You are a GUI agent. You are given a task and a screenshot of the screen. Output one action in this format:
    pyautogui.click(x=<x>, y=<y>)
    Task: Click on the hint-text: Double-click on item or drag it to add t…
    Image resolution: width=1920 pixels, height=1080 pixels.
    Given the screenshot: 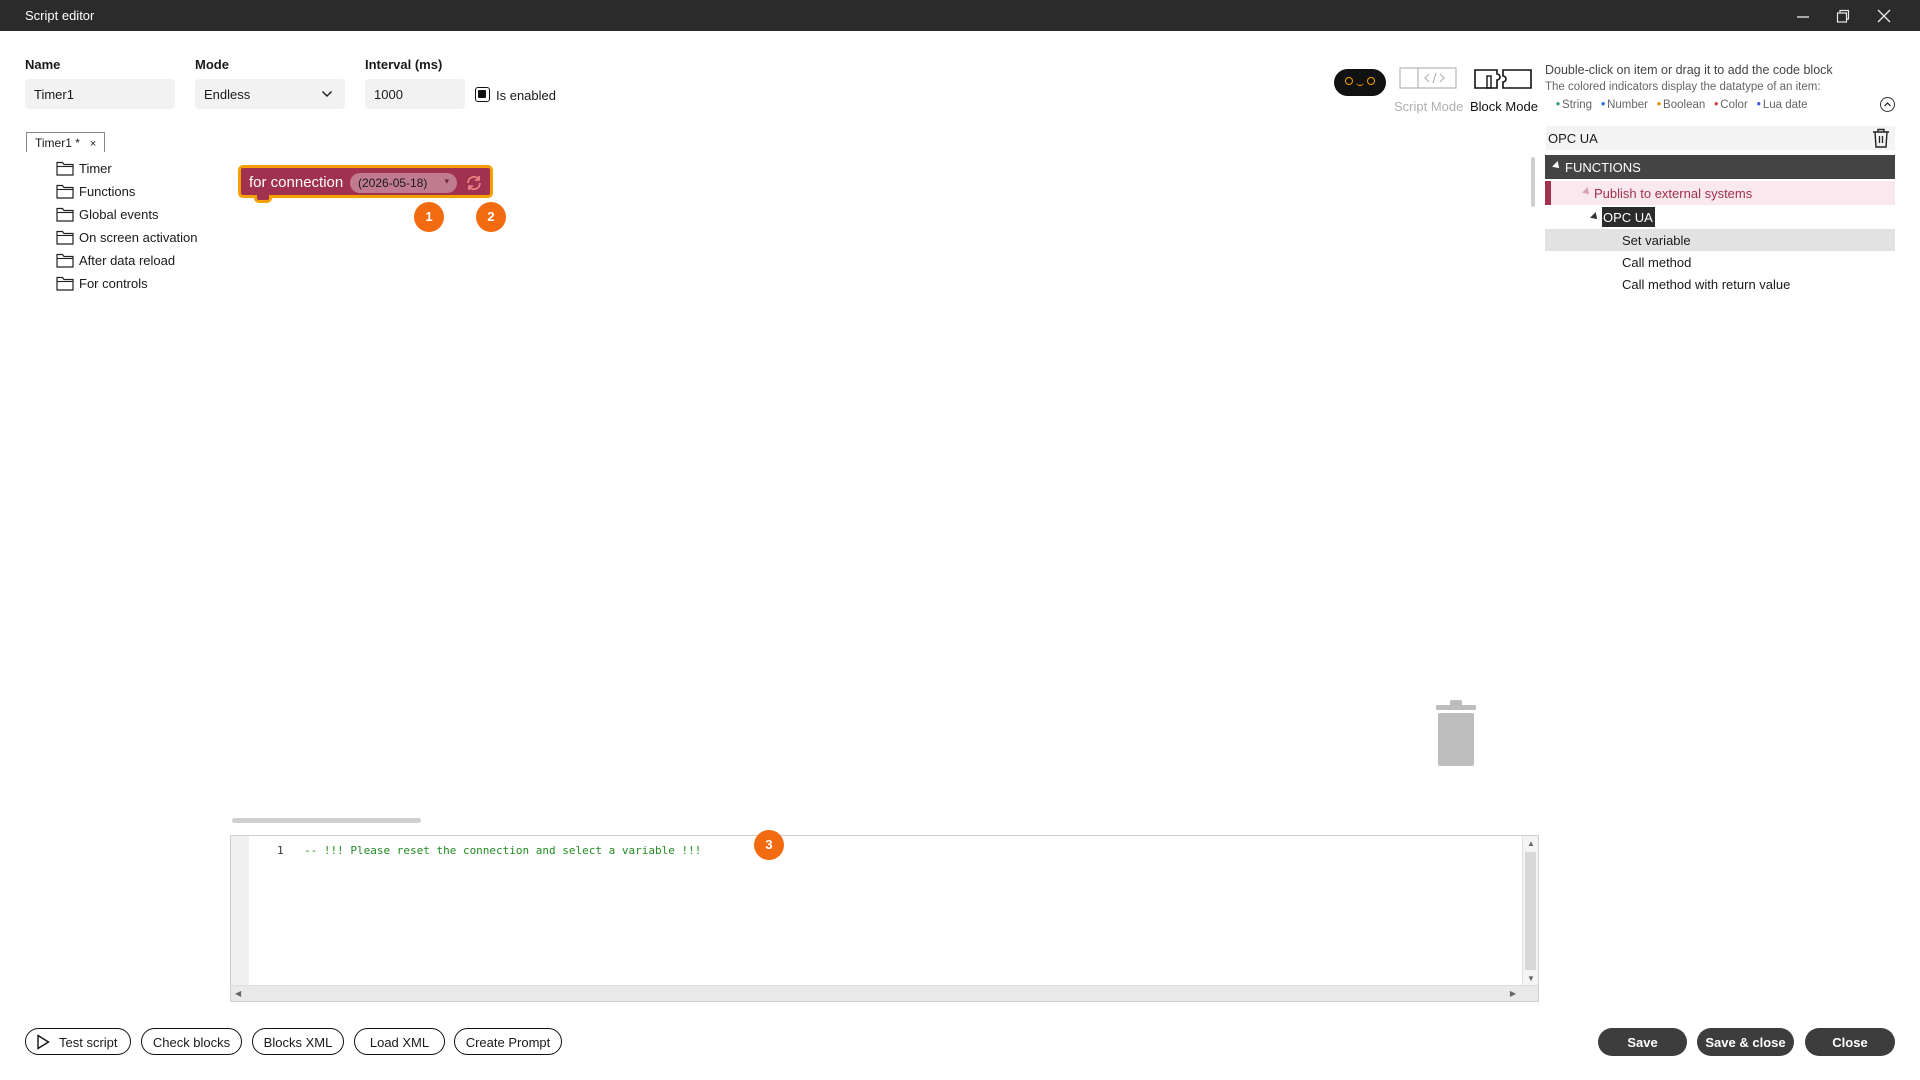 What is the action you would take?
    pyautogui.click(x=1689, y=70)
    